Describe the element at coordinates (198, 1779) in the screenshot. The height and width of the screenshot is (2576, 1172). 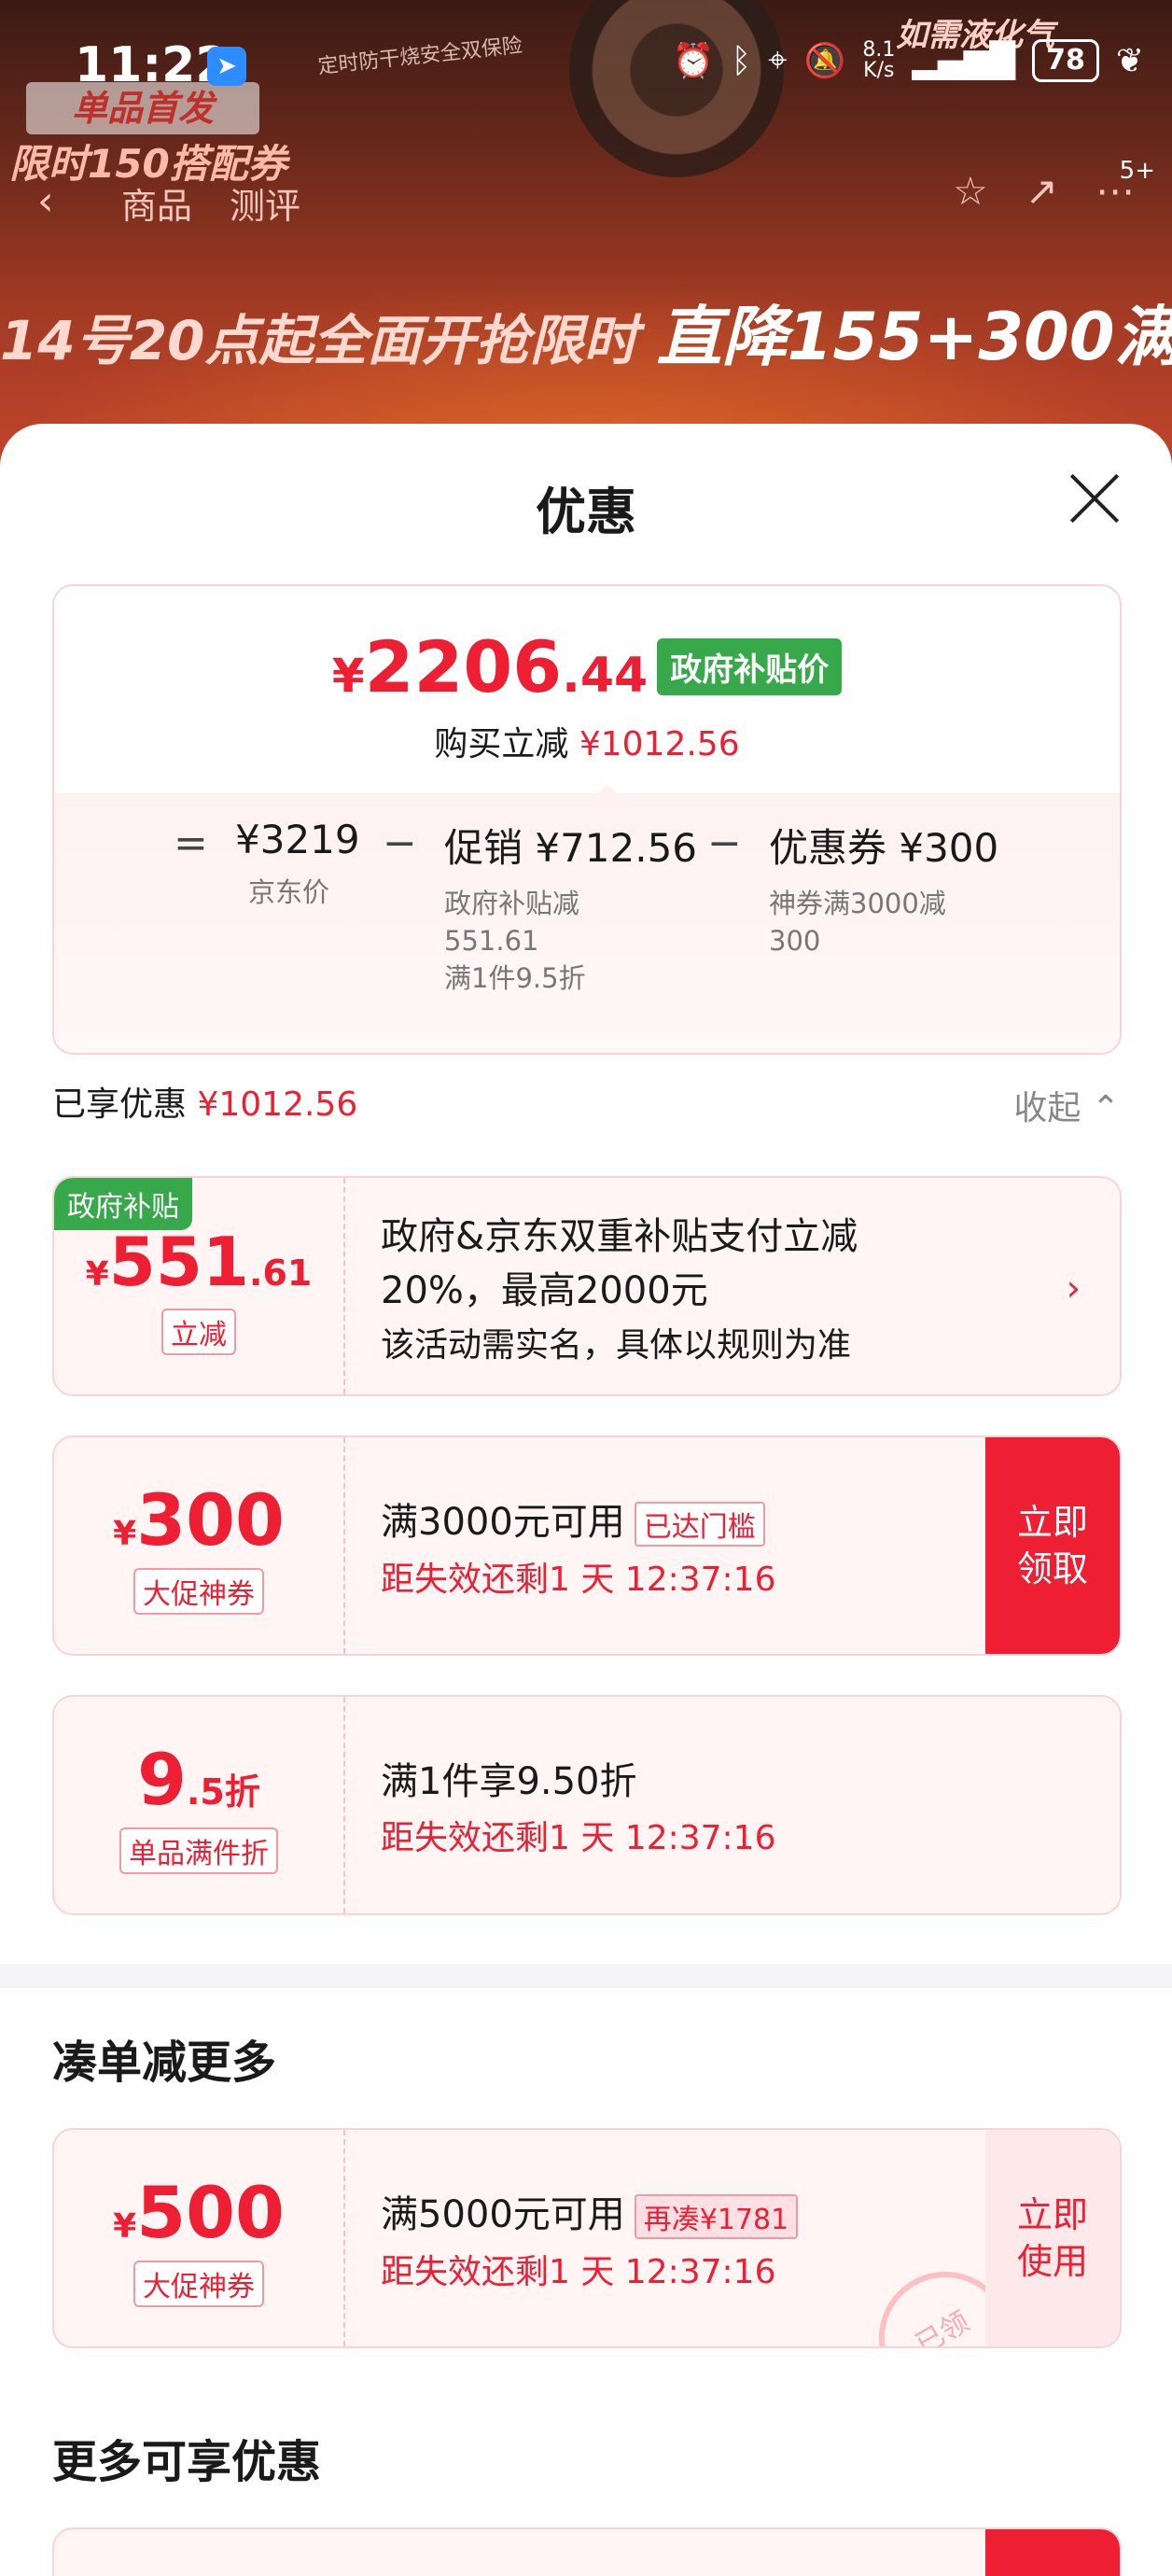
I see `offer-amount: 9.5折` at that location.